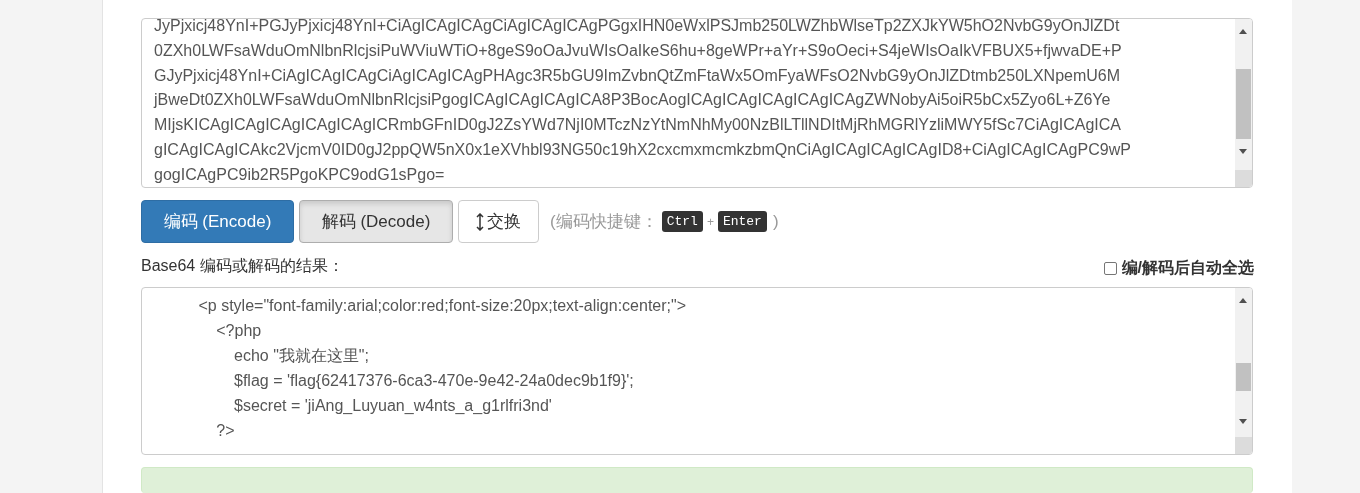 The height and width of the screenshot is (493, 1360). What do you see at coordinates (498, 221) in the screenshot?
I see `swap-button: 交换` at bounding box center [498, 221].